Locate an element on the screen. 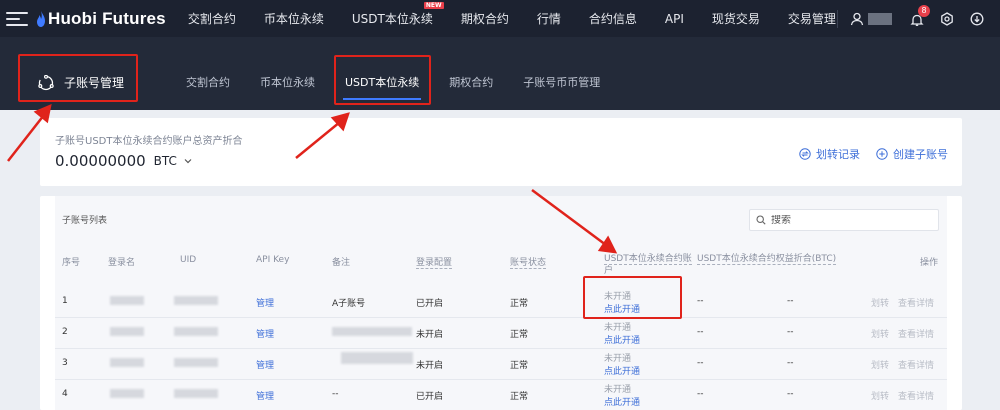 This screenshot has width=1000, height=410. asset-actions: 划转记录 创建子账号 is located at coordinates (865, 154).